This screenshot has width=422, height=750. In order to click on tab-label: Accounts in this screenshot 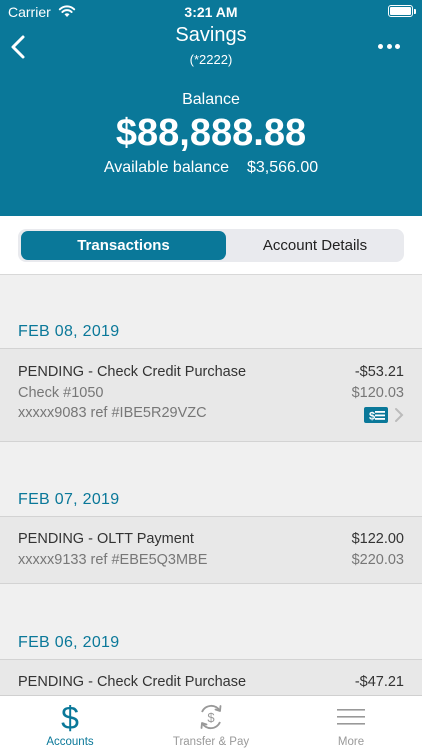, I will do `click(70, 742)`.